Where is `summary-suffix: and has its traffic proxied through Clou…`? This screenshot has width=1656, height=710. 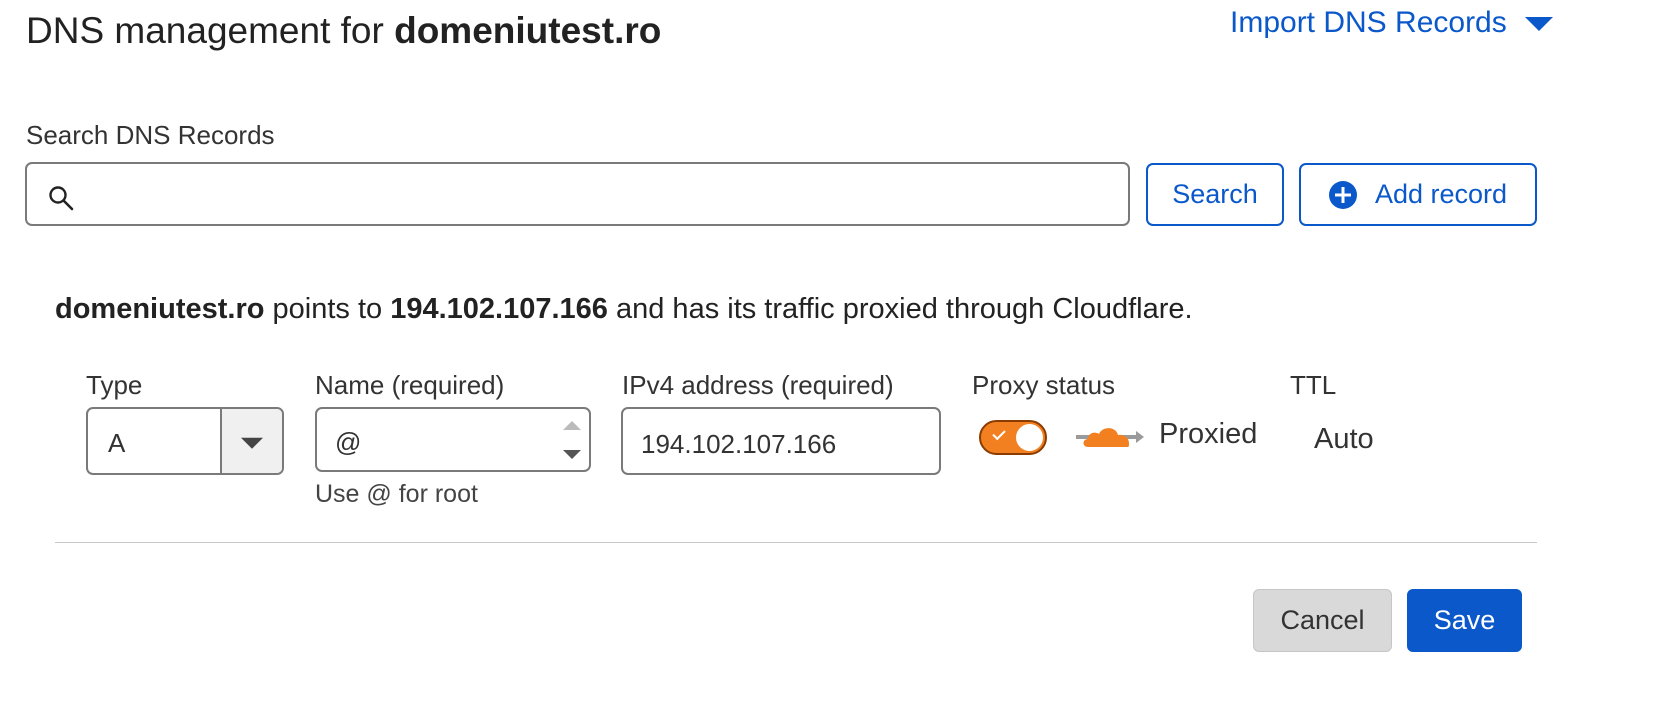 summary-suffix: and has its traffic proxied through Clou… is located at coordinates (900, 309).